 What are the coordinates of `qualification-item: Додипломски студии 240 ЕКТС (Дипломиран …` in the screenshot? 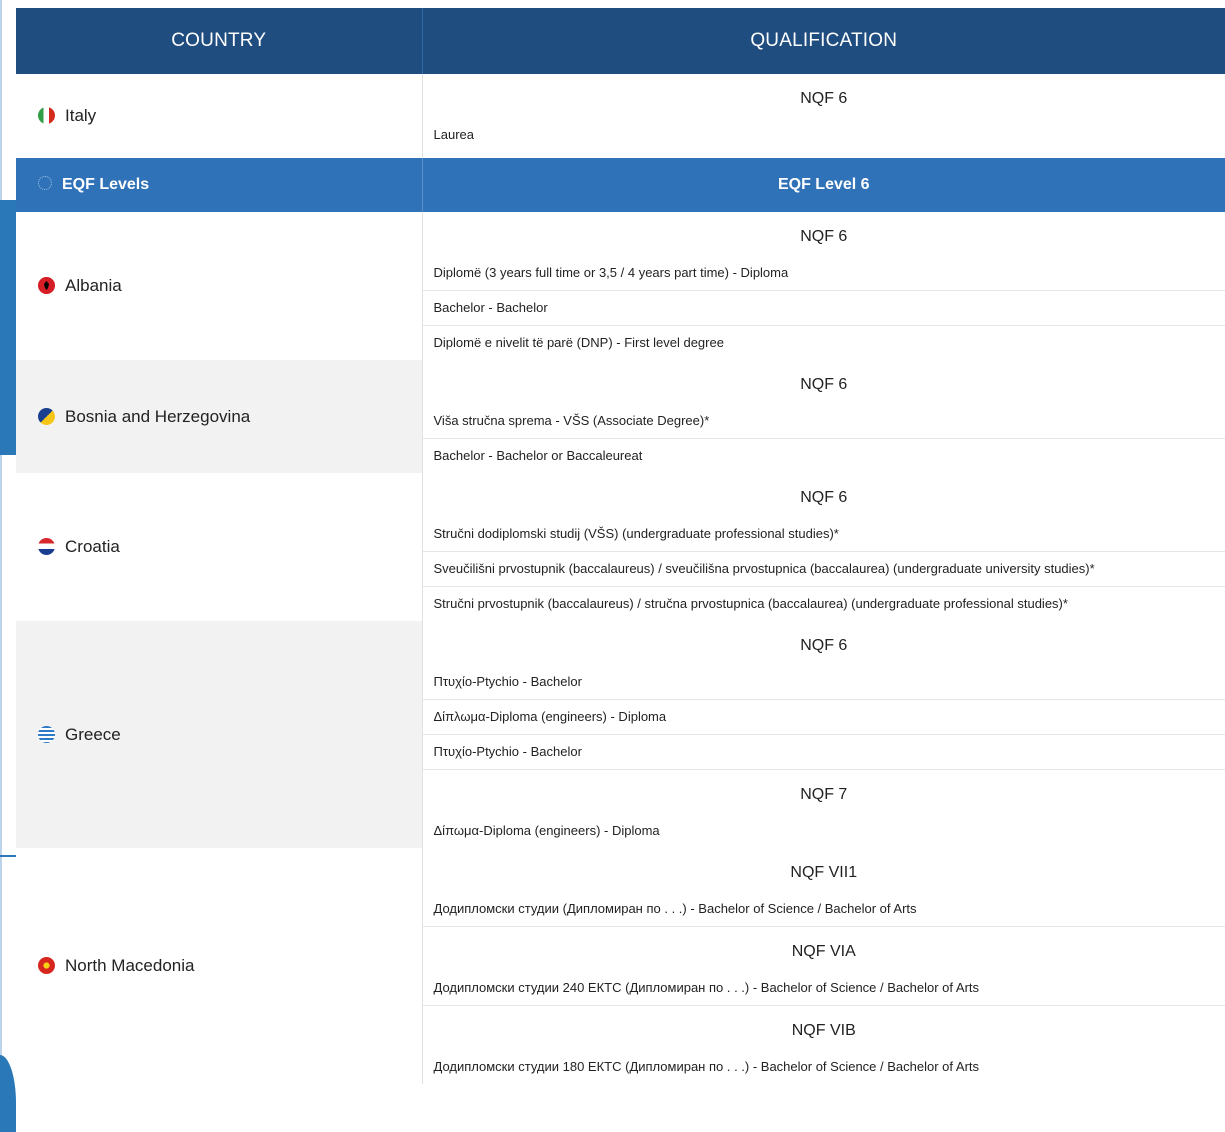 It's located at (823, 988).